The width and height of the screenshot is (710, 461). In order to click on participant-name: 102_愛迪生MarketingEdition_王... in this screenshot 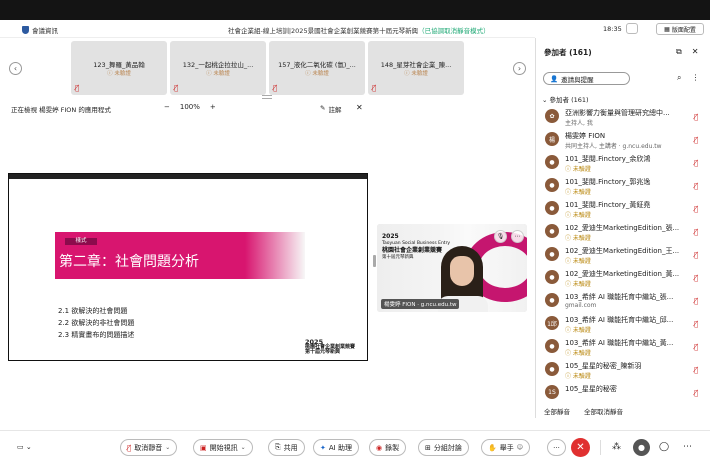, I will do `click(622, 251)`.